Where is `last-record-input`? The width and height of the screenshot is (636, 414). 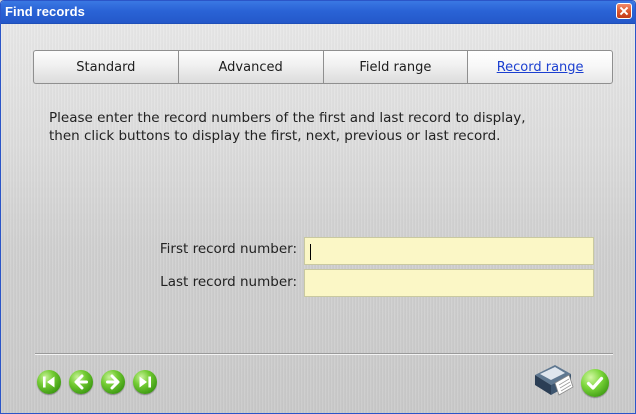 last-record-input is located at coordinates (449, 283).